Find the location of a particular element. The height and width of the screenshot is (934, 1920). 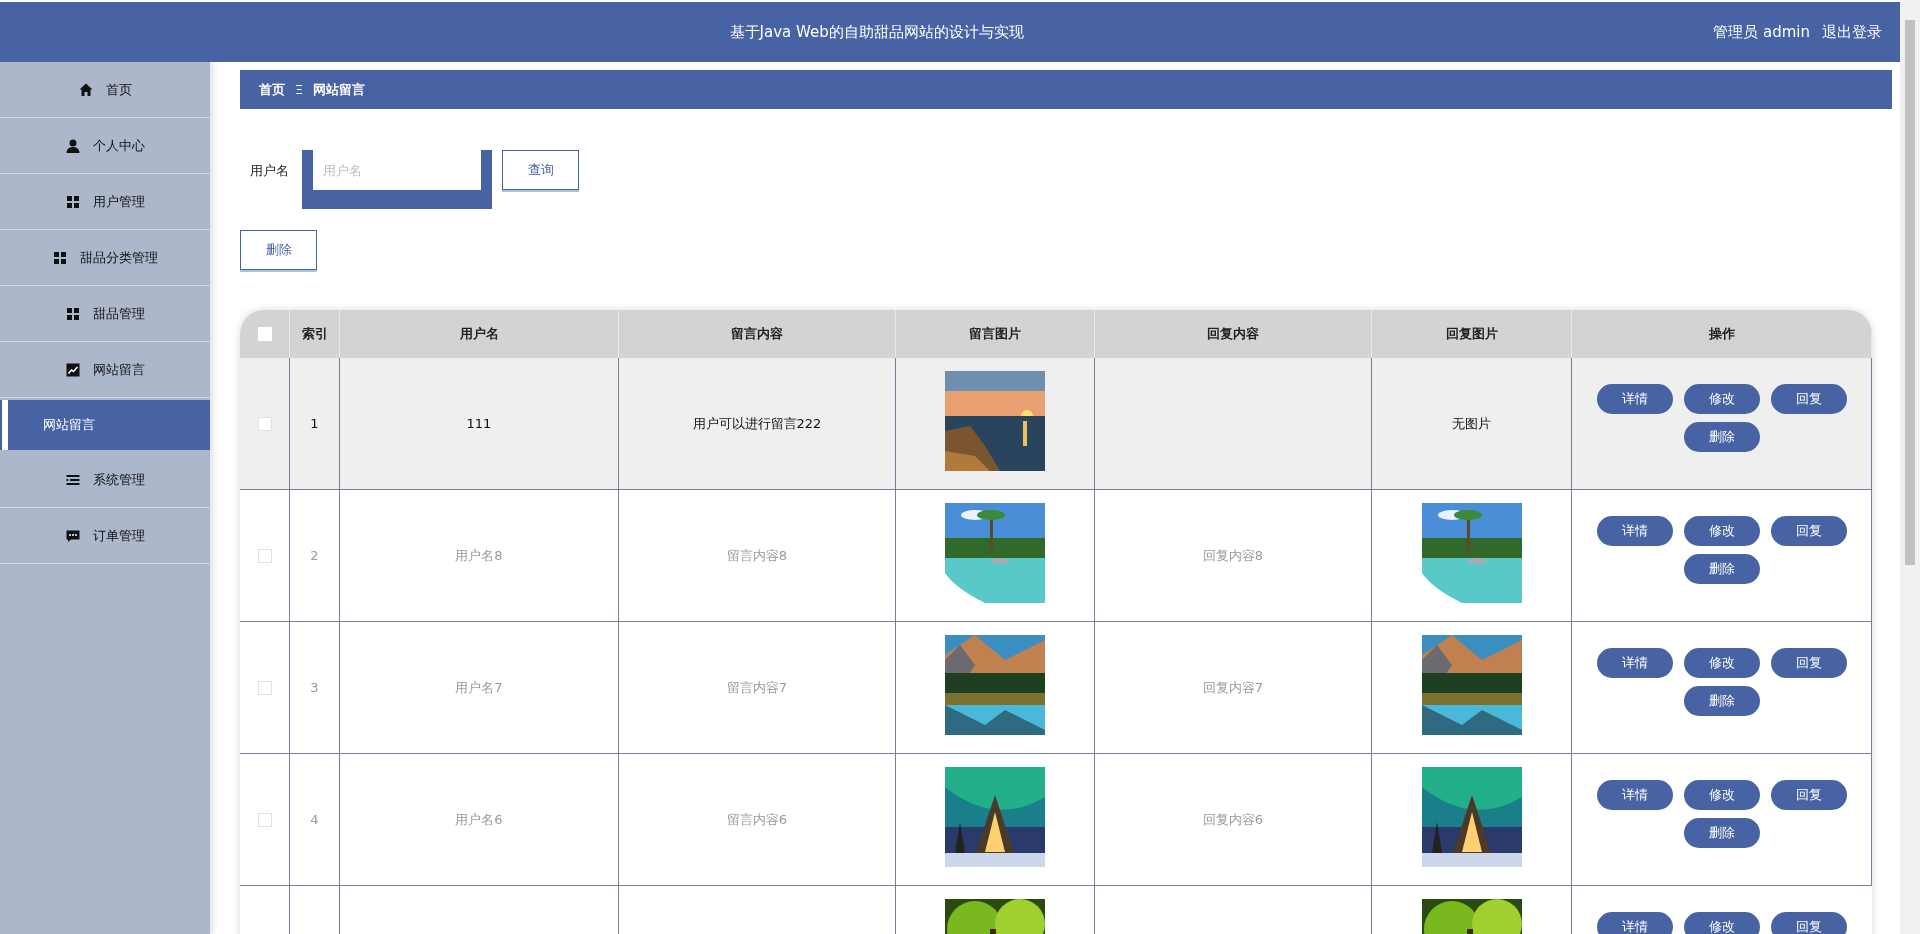

search-field: 用户名 is located at coordinates (397, 179).